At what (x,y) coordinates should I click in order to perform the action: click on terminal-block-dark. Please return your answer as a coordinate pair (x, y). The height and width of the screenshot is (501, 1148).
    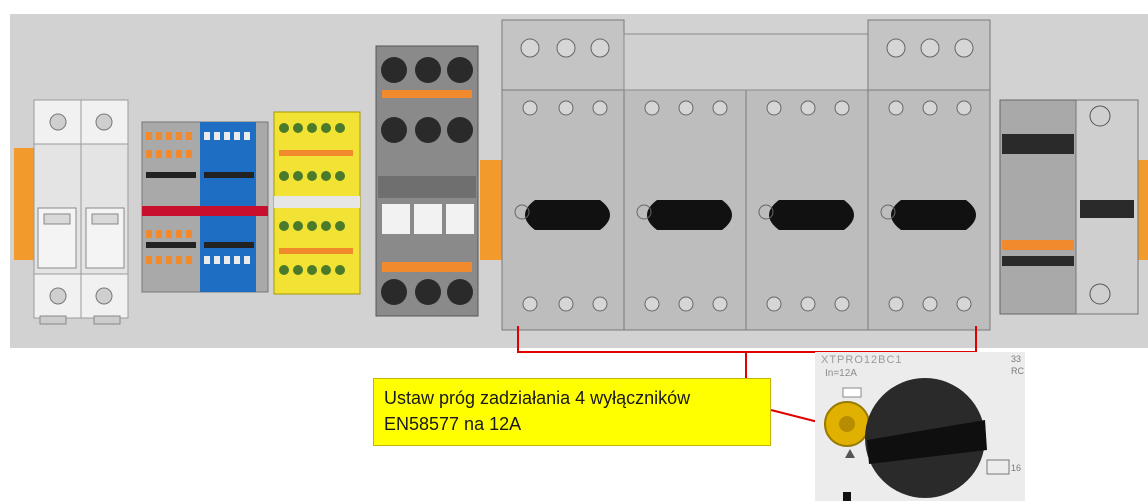
    Looking at the image, I should click on (427, 181).